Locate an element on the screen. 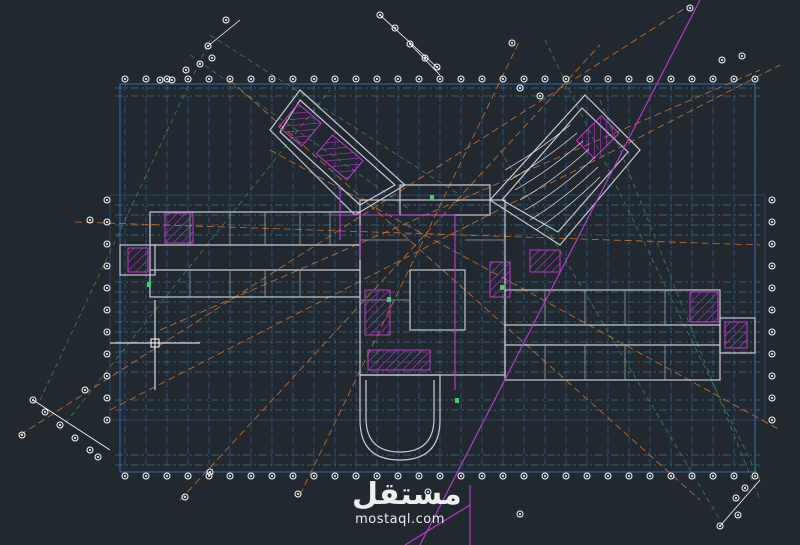  watermark-latin-text: mostaql.com is located at coordinates (400, 519).